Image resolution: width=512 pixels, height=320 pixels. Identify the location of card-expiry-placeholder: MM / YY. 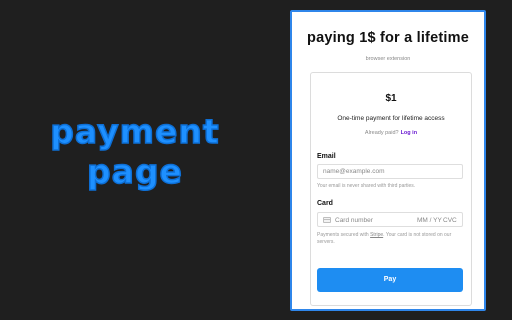
(429, 220).